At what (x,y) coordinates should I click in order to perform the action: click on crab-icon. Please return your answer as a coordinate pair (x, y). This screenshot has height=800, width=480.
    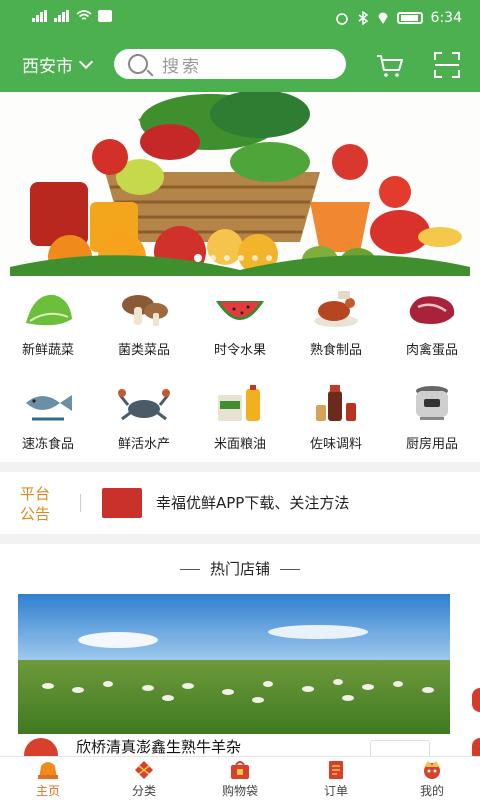
    Looking at the image, I should click on (144, 405).